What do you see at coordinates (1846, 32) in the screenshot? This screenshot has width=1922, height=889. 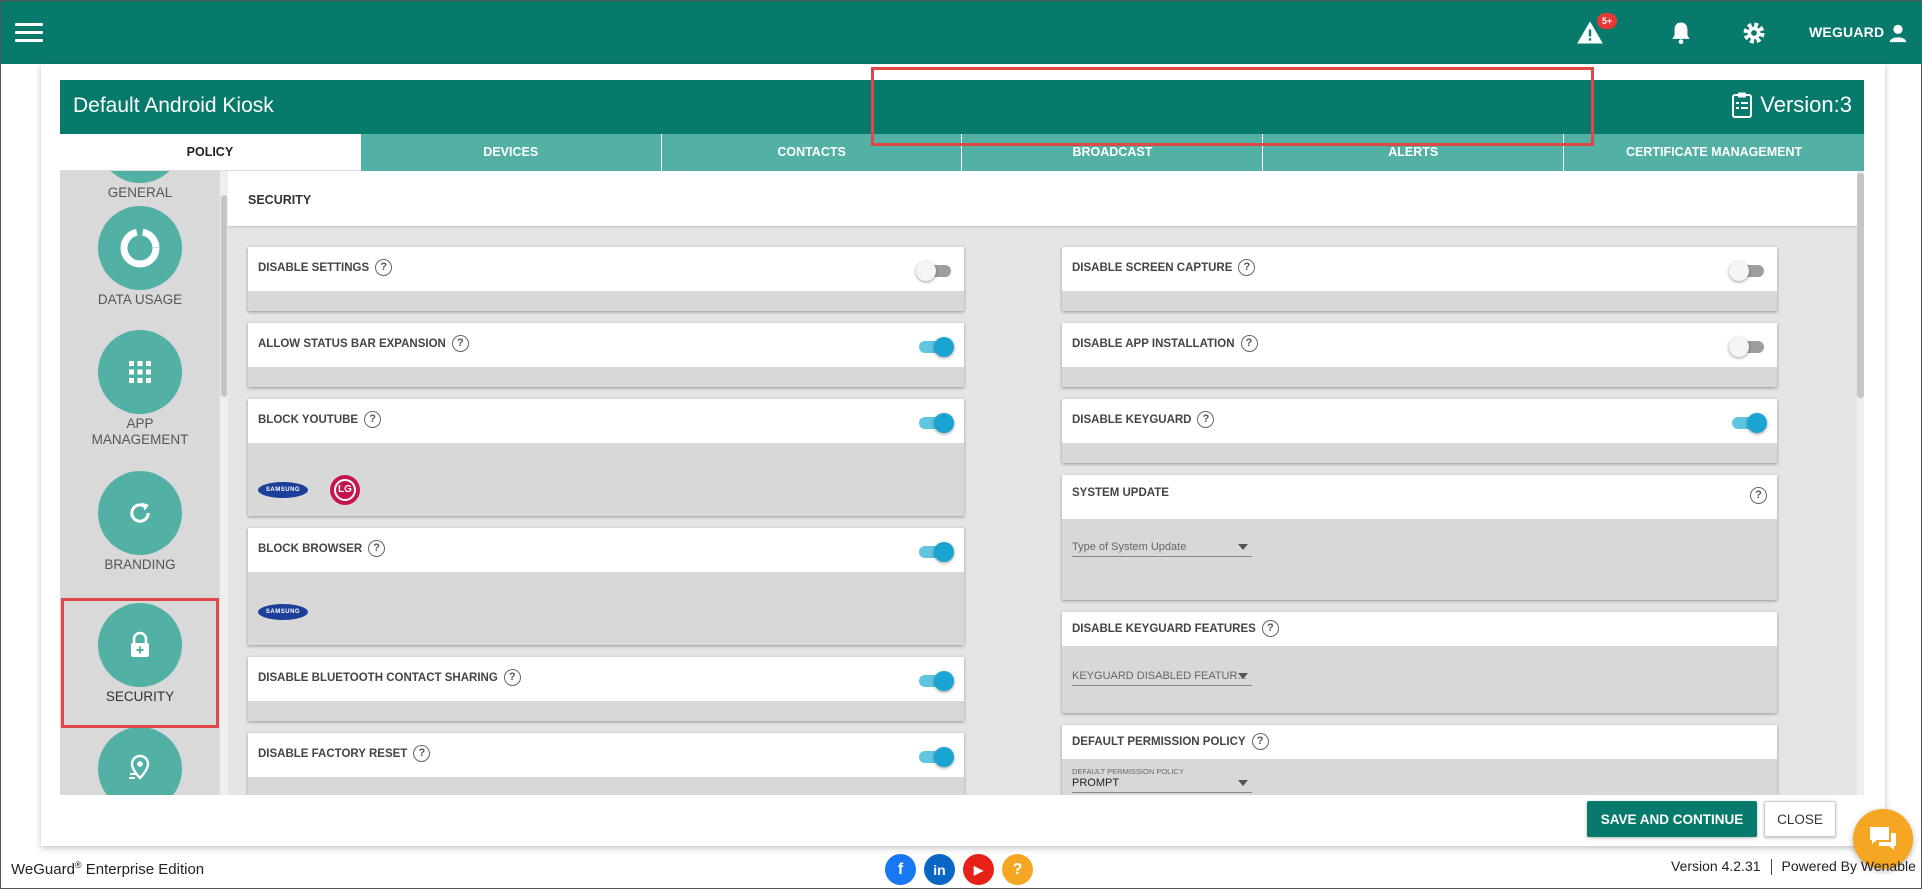 I see `user-name: WEGUARD` at bounding box center [1846, 32].